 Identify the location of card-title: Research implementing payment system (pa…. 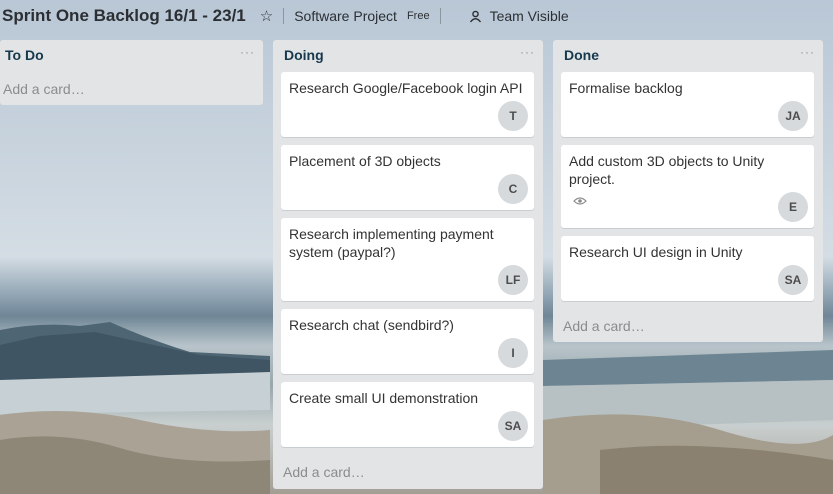
(391, 243).